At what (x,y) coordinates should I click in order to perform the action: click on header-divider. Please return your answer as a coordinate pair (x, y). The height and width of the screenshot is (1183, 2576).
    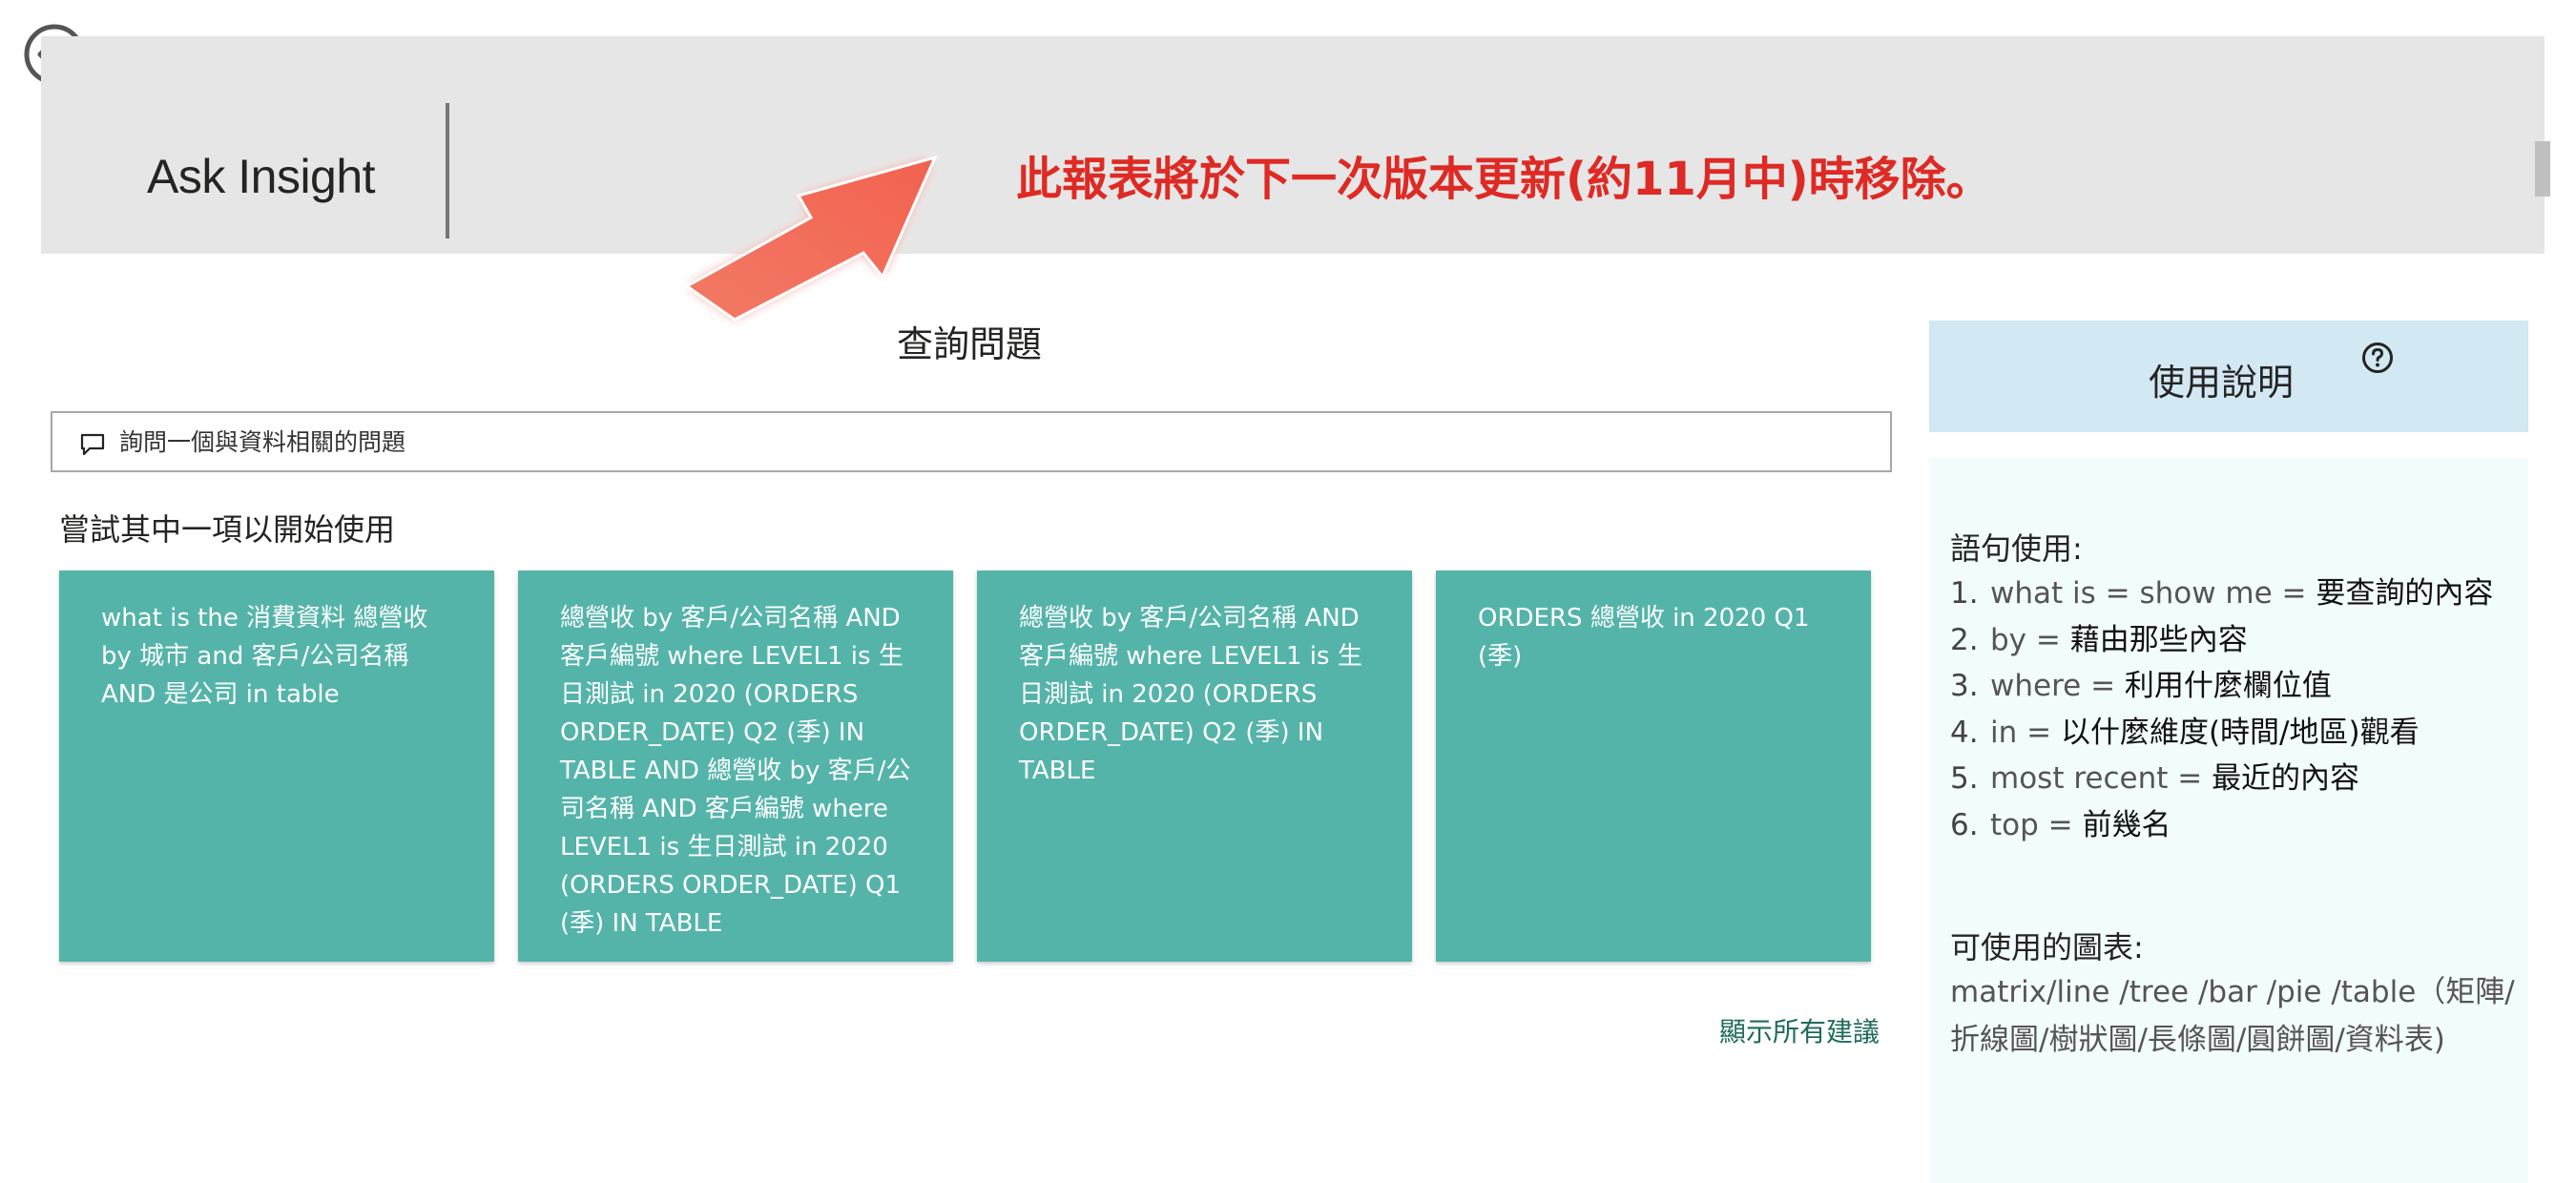
    Looking at the image, I should click on (447, 171).